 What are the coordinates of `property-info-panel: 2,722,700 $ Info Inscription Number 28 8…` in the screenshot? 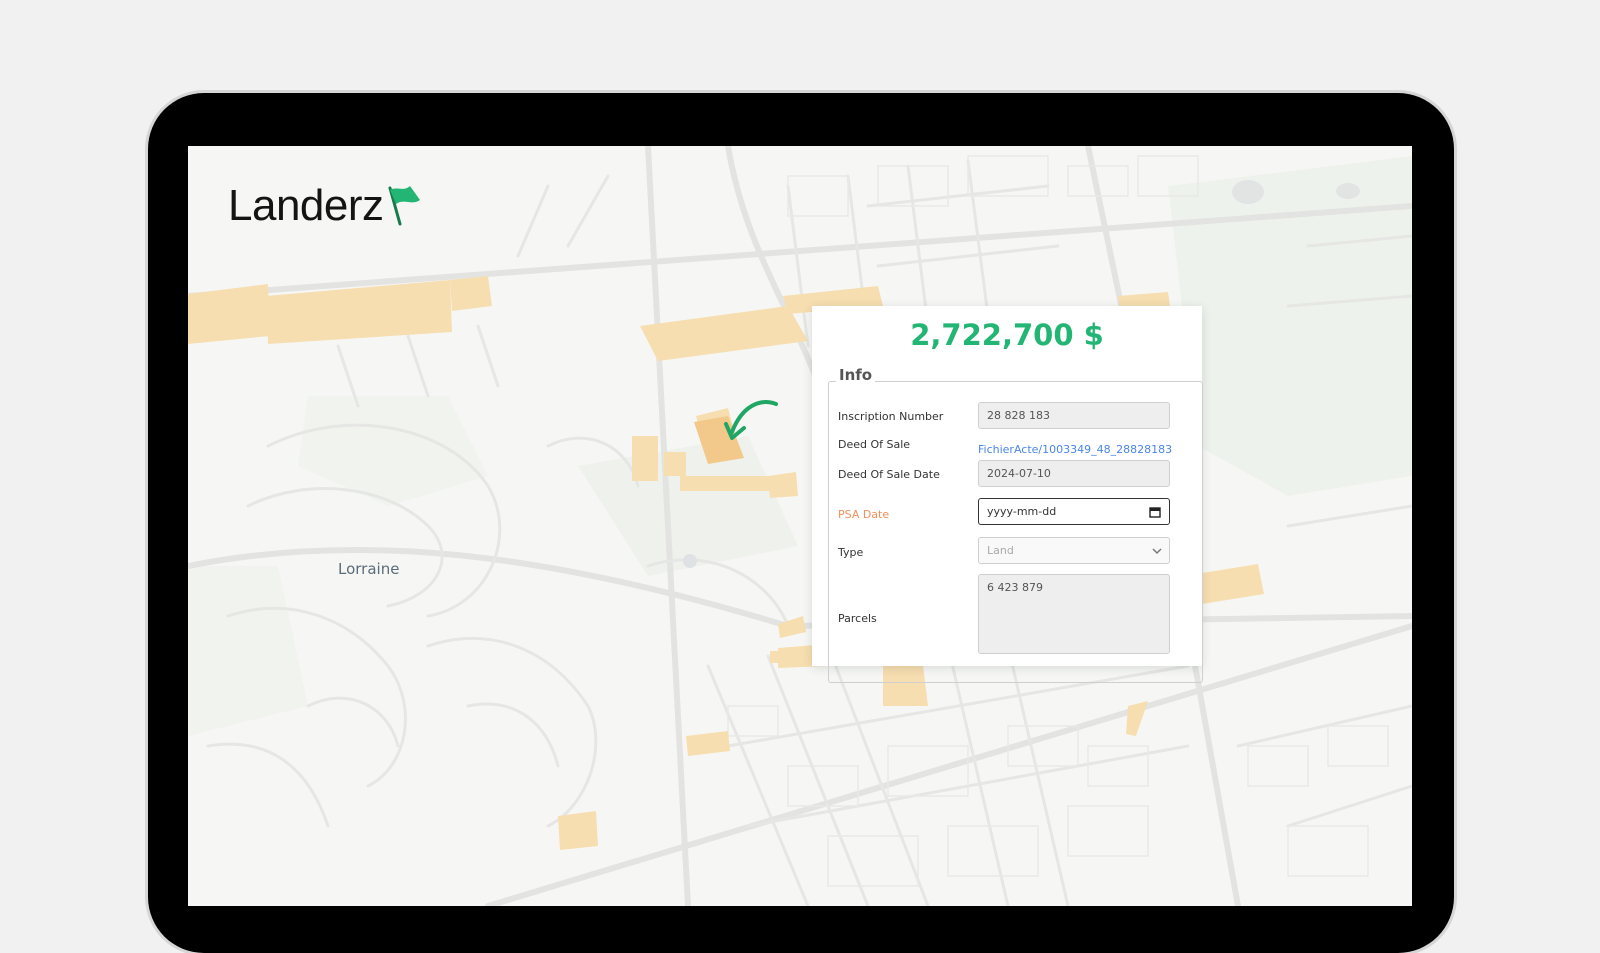 It's located at (1007, 494).